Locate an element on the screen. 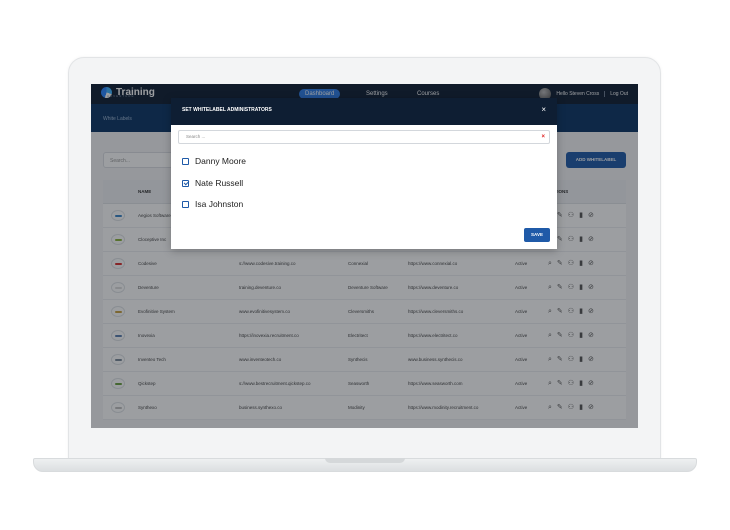  admin-option-danny-moore: Danny Moore is located at coordinates (214, 161).